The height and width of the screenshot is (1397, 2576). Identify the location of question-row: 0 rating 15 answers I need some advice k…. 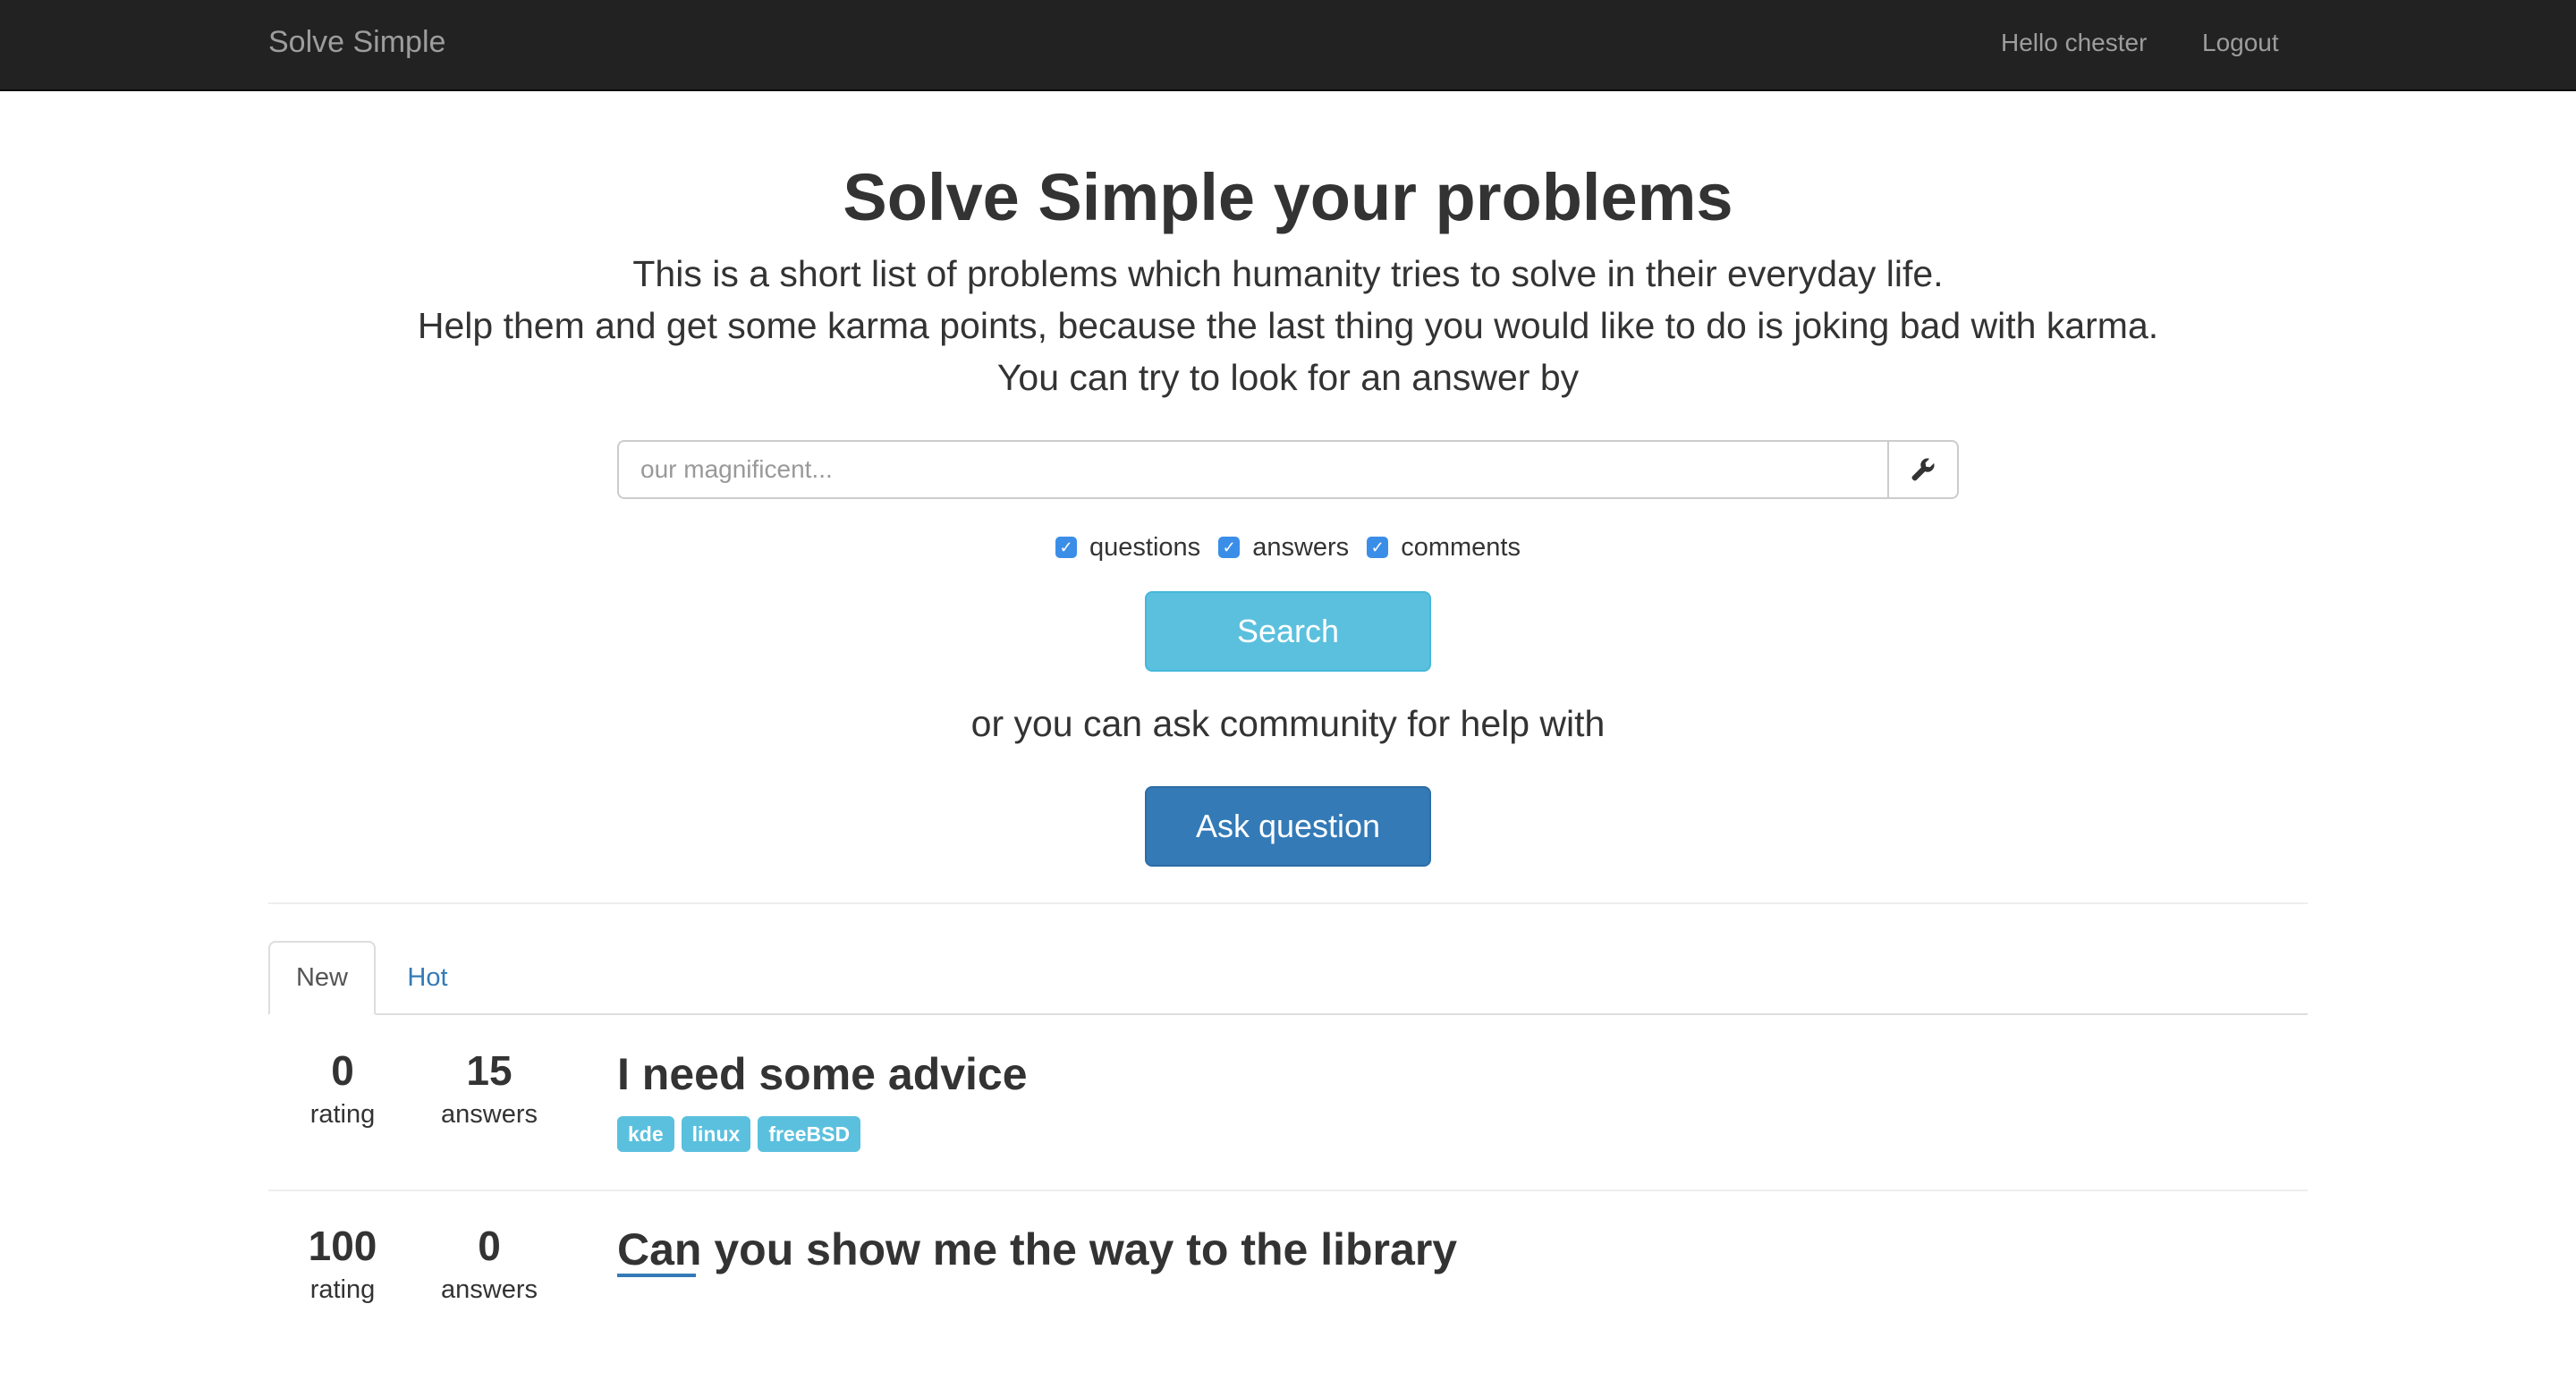
(1288, 1134).